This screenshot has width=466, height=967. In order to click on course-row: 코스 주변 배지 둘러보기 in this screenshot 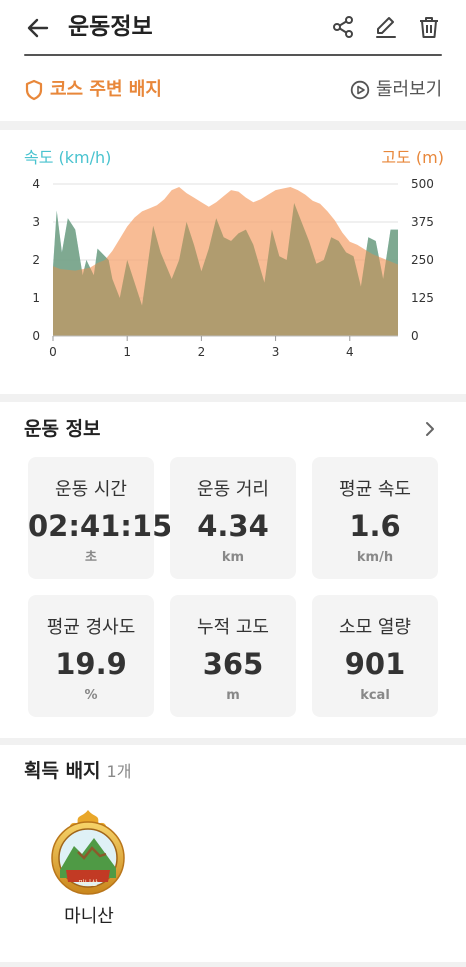, I will do `click(233, 91)`.